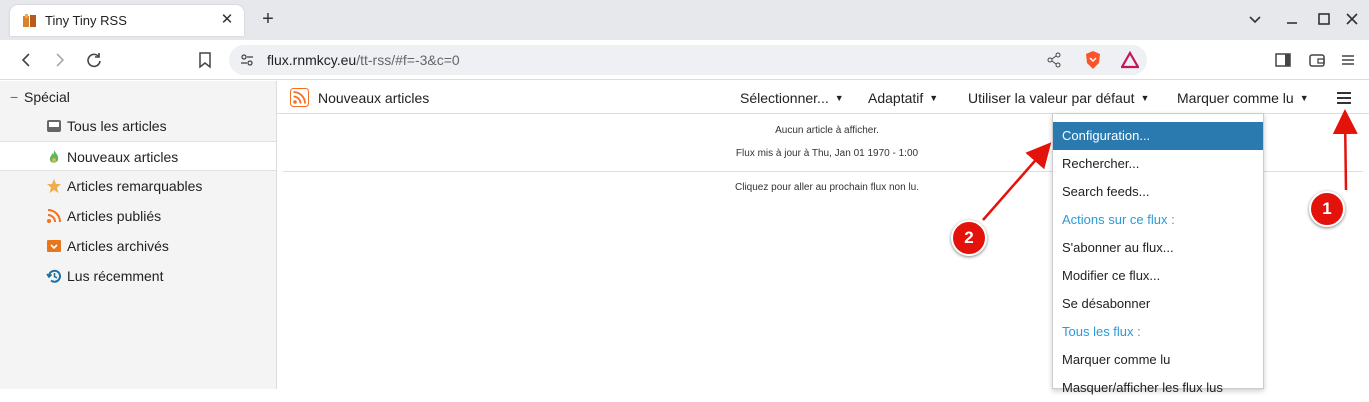  Describe the element at coordinates (1235, 98) in the screenshot. I see `mark-read-label: Marquer comme lu` at that location.